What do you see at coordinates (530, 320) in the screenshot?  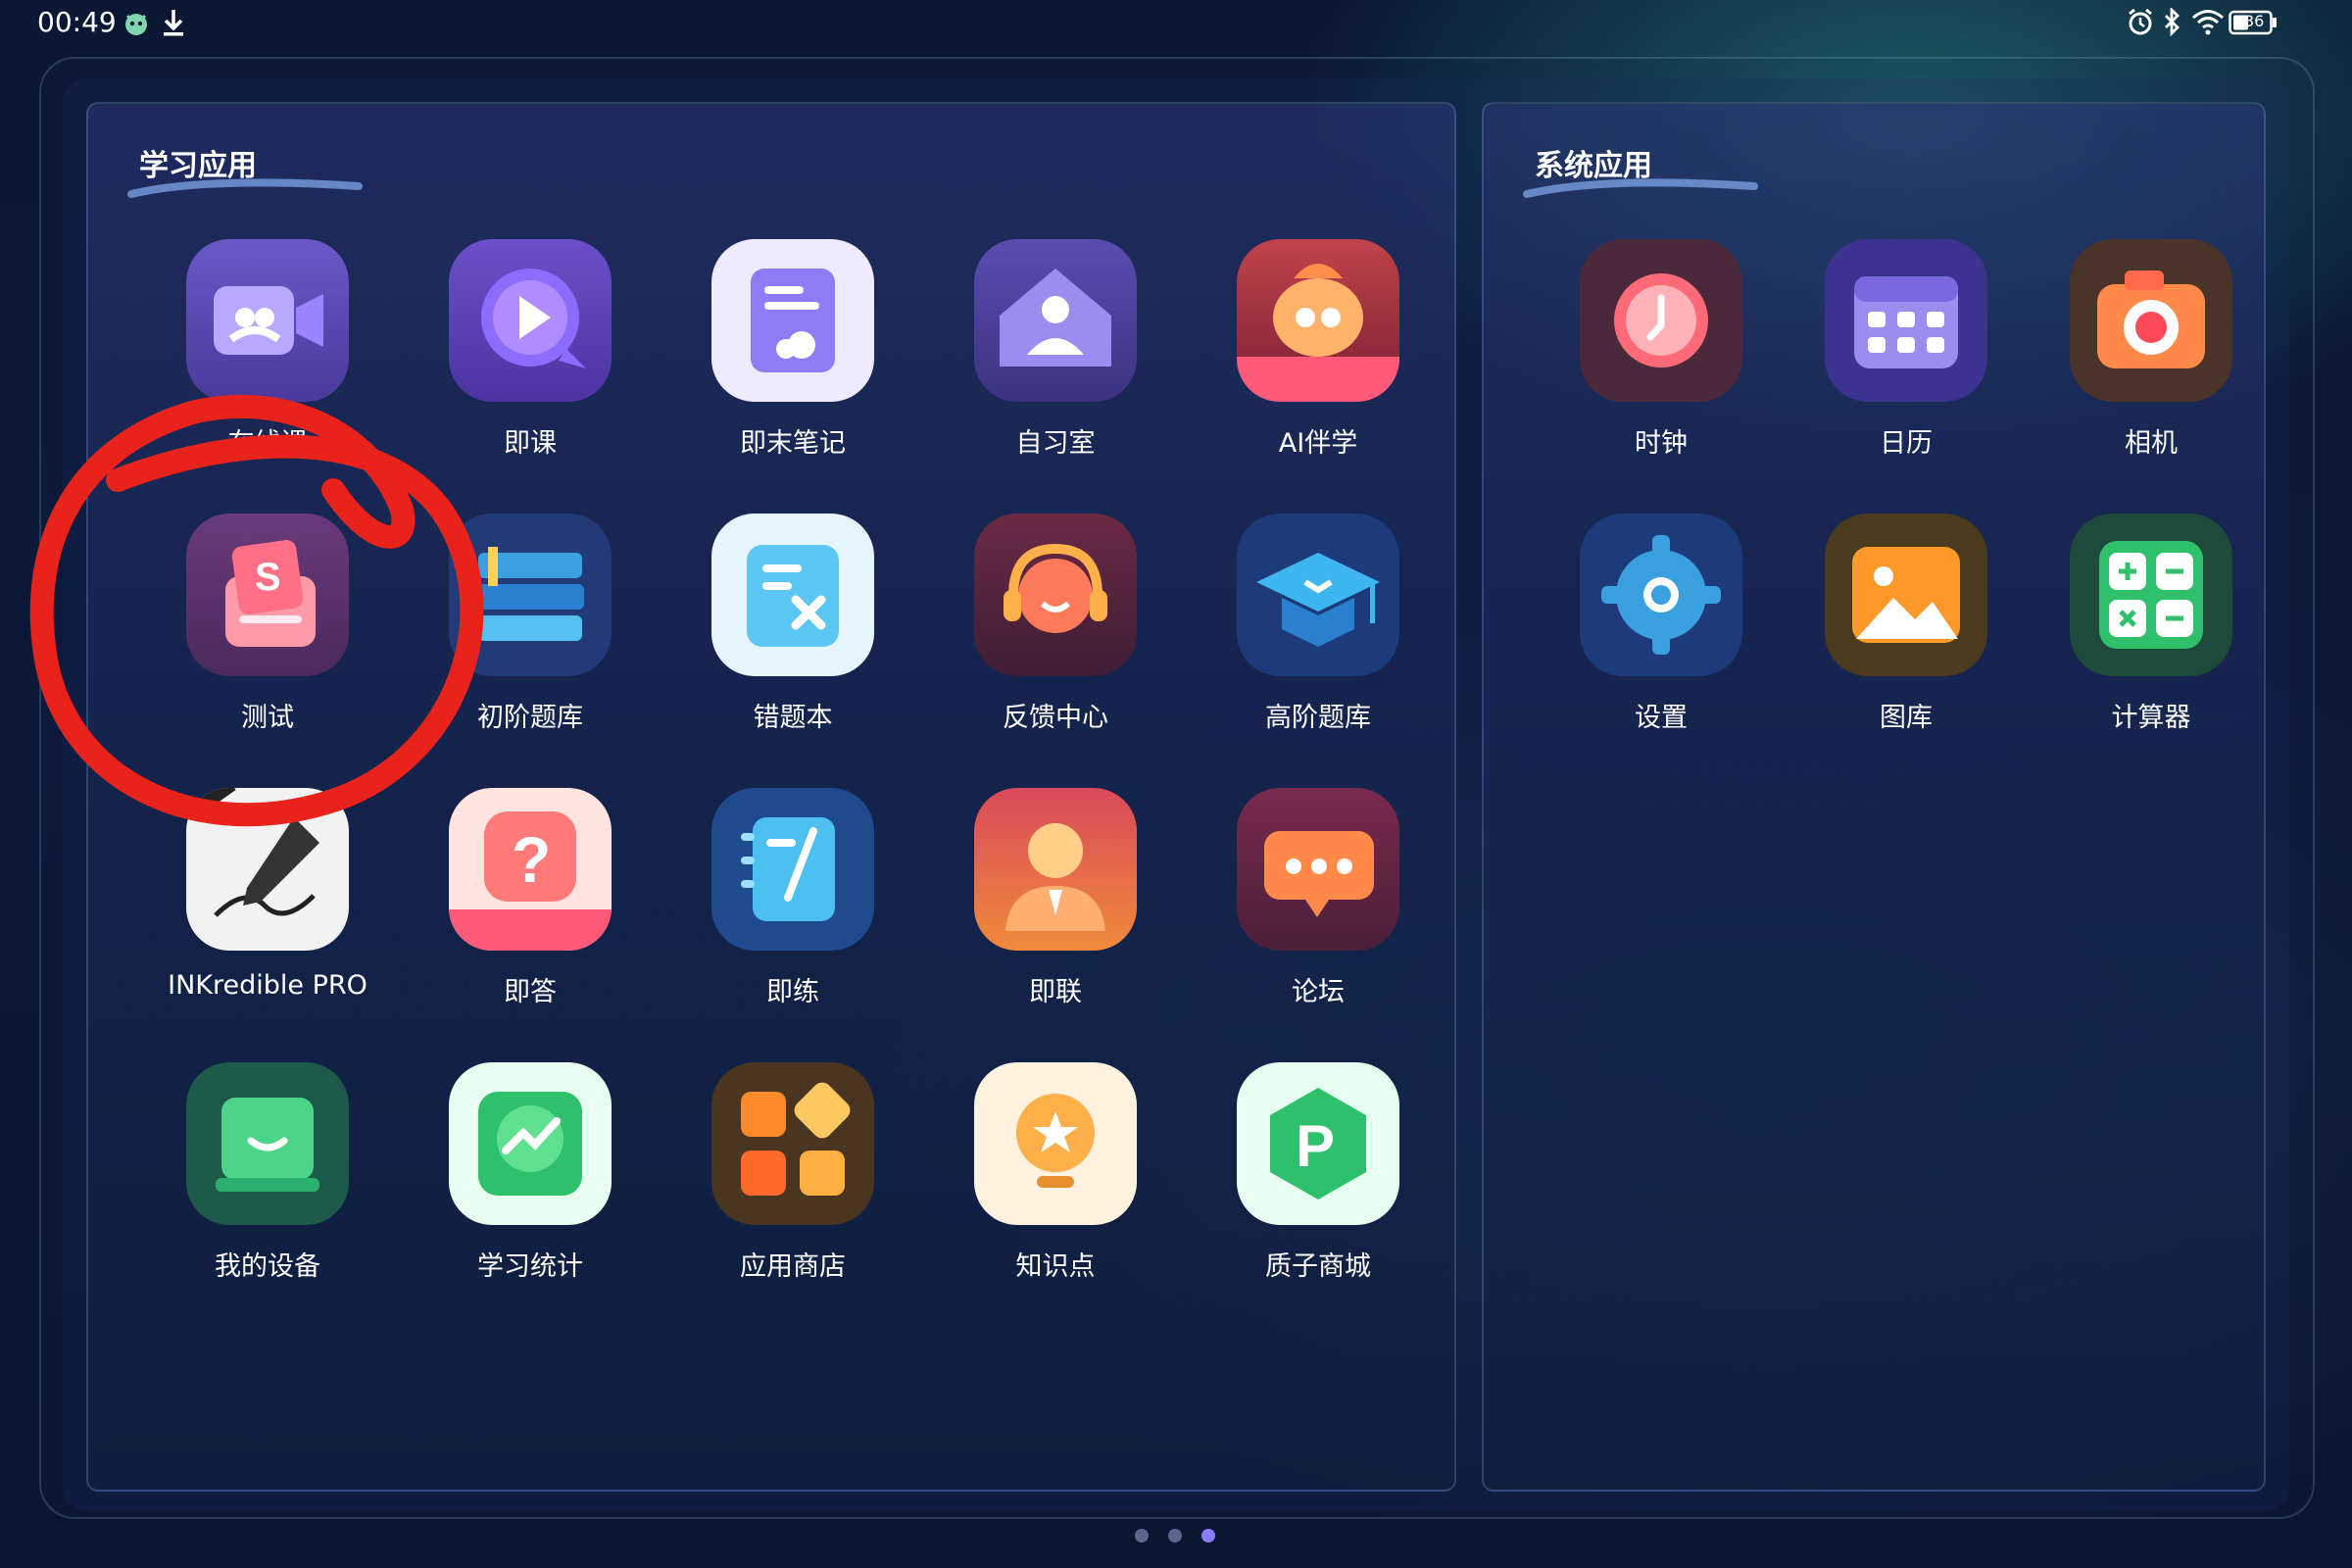 I see `play-icon` at bounding box center [530, 320].